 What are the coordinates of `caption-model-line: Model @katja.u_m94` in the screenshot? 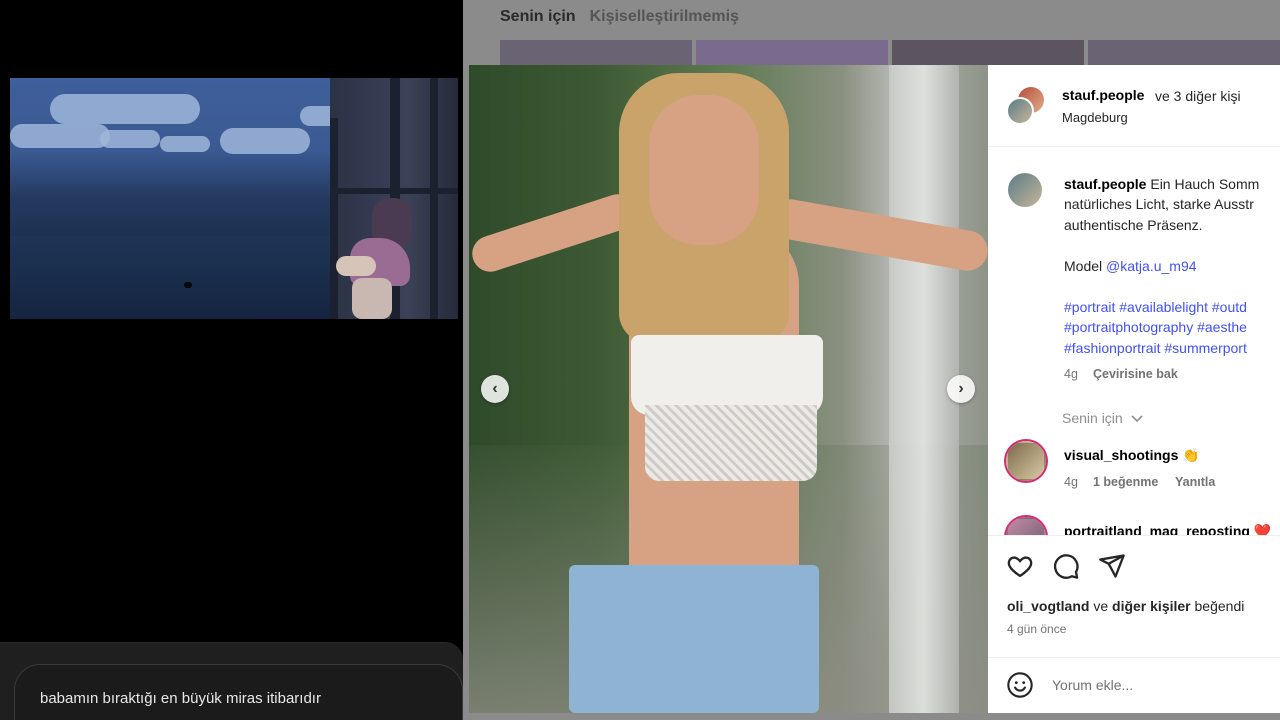 It's located at (1130, 266).